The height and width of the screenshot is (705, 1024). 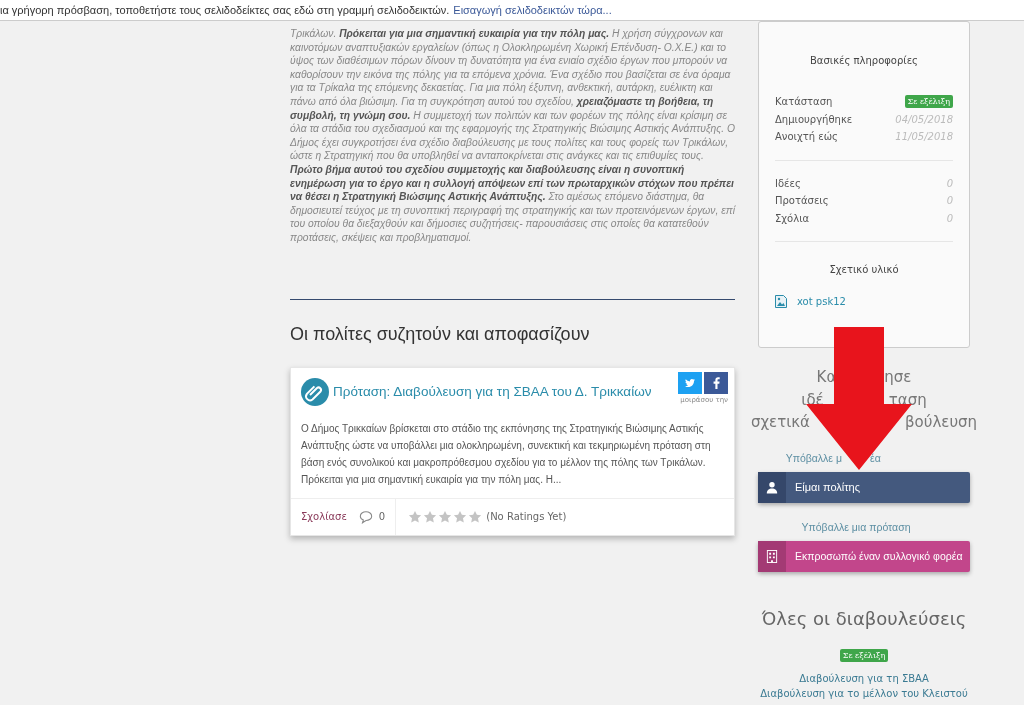 I want to click on heading-fragment: σχετικά, so click(x=780, y=422).